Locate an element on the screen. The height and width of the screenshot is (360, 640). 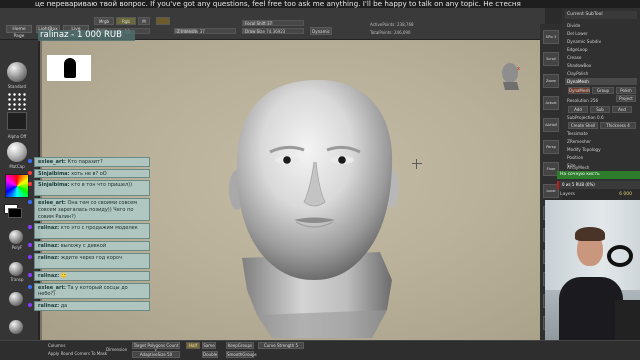
m-button: M is located at coordinates (144, 21).